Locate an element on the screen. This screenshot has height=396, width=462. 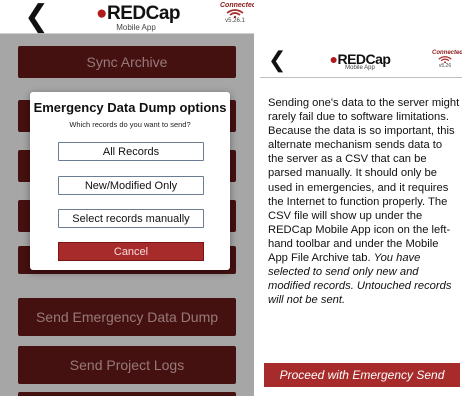
version-label: v5.26.1 is located at coordinates (235, 21).